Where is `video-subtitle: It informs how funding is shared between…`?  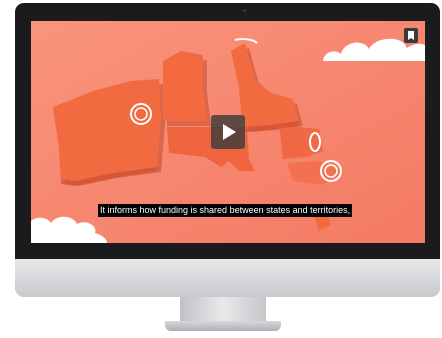
video-subtitle: It informs how funding is shared between… is located at coordinates (225, 210).